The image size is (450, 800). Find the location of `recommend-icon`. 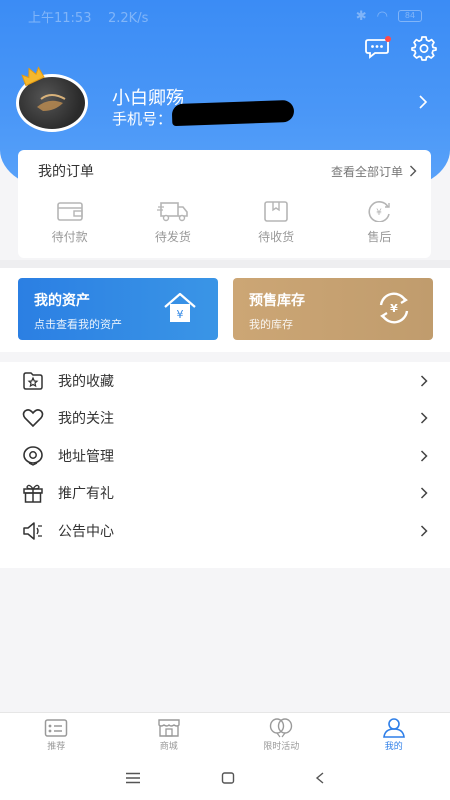

recommend-icon is located at coordinates (56, 727).